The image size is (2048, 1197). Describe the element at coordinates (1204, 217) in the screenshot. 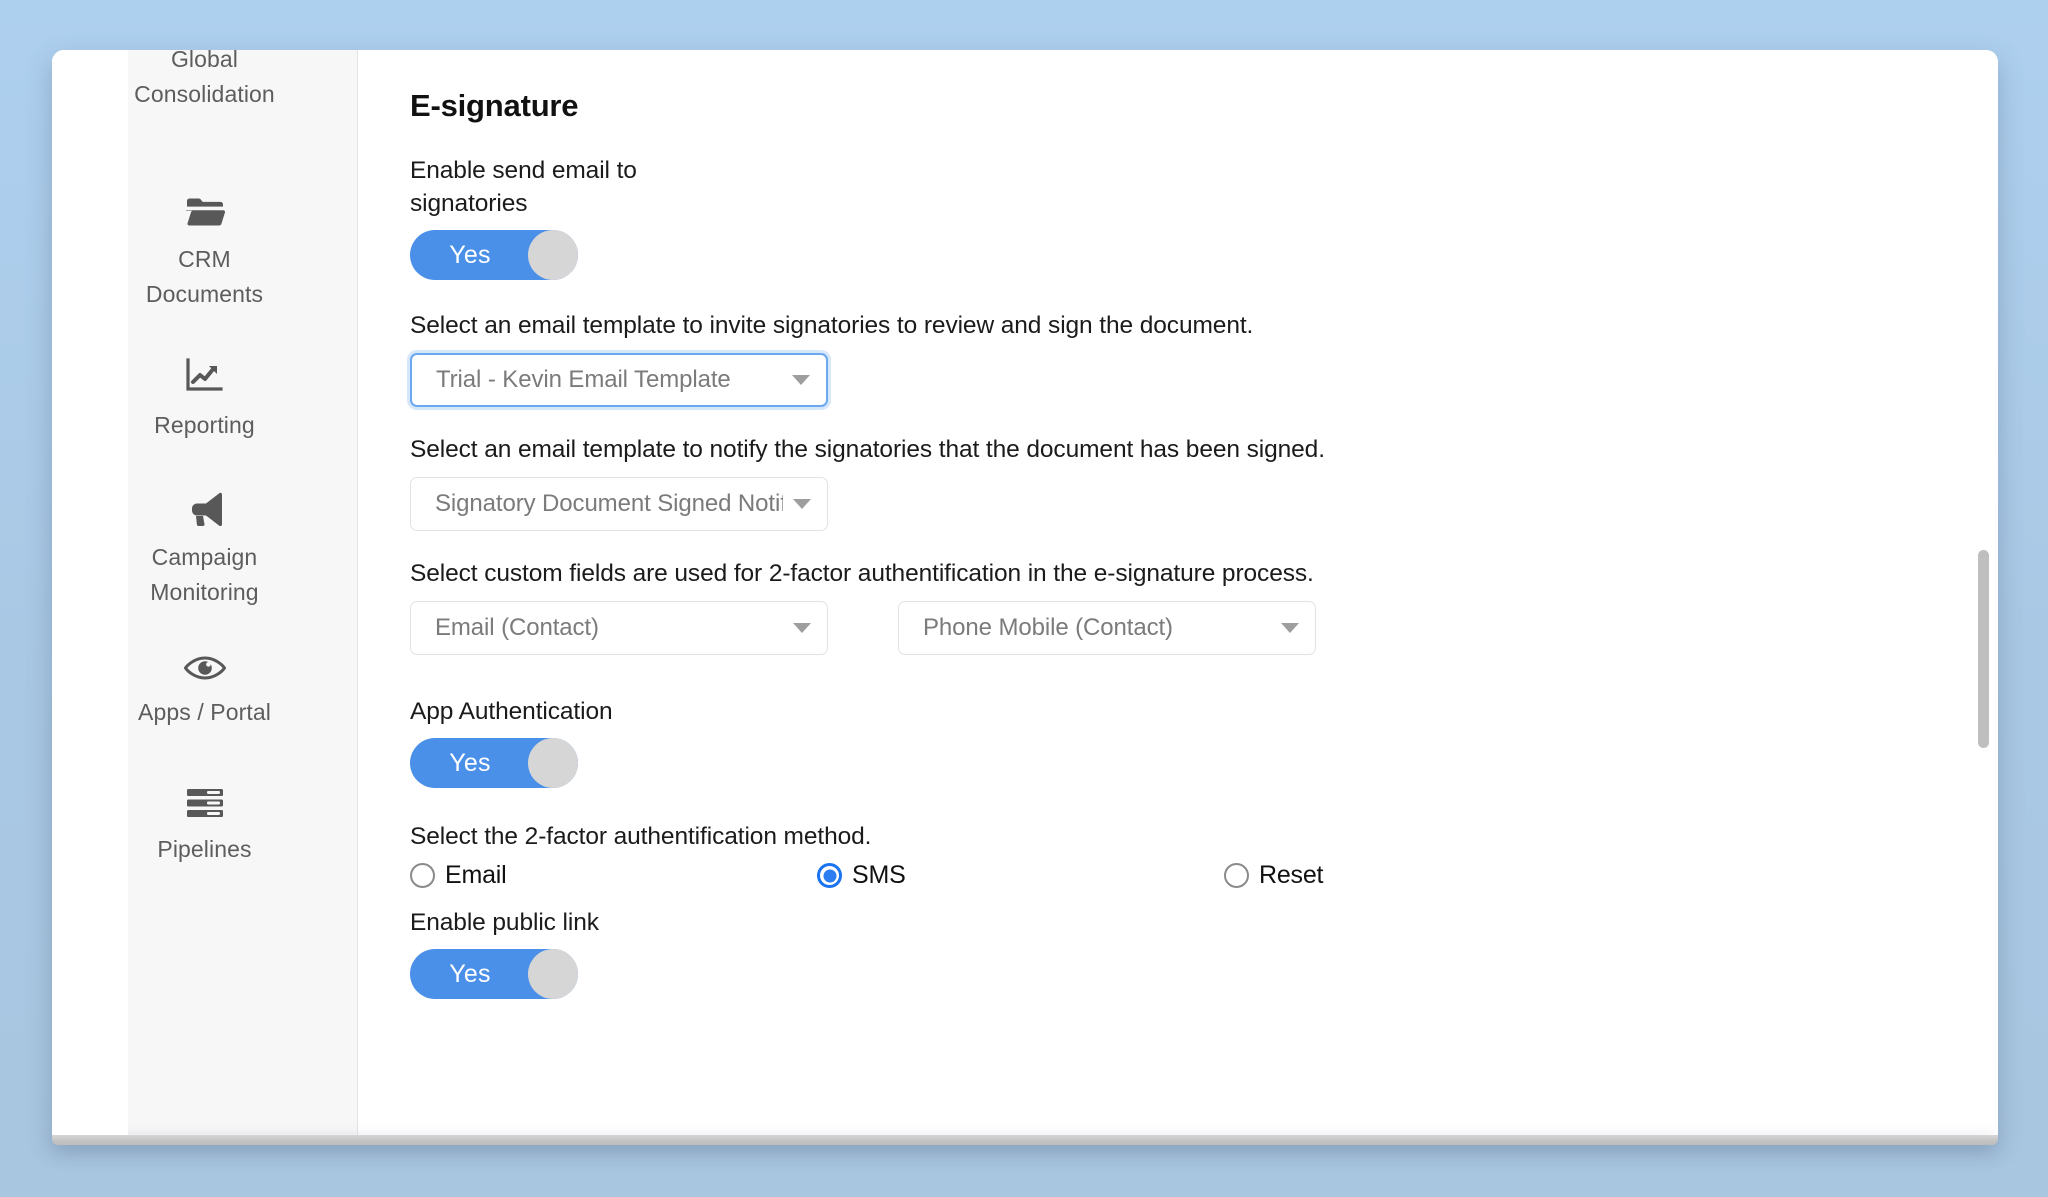

I see `enable-send-email-group: Enable send email to signatories Yes` at that location.